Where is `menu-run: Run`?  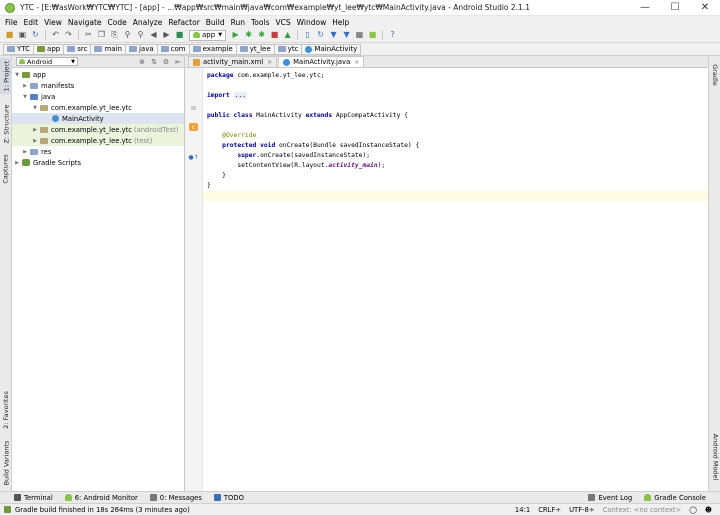 menu-run: Run is located at coordinates (238, 22).